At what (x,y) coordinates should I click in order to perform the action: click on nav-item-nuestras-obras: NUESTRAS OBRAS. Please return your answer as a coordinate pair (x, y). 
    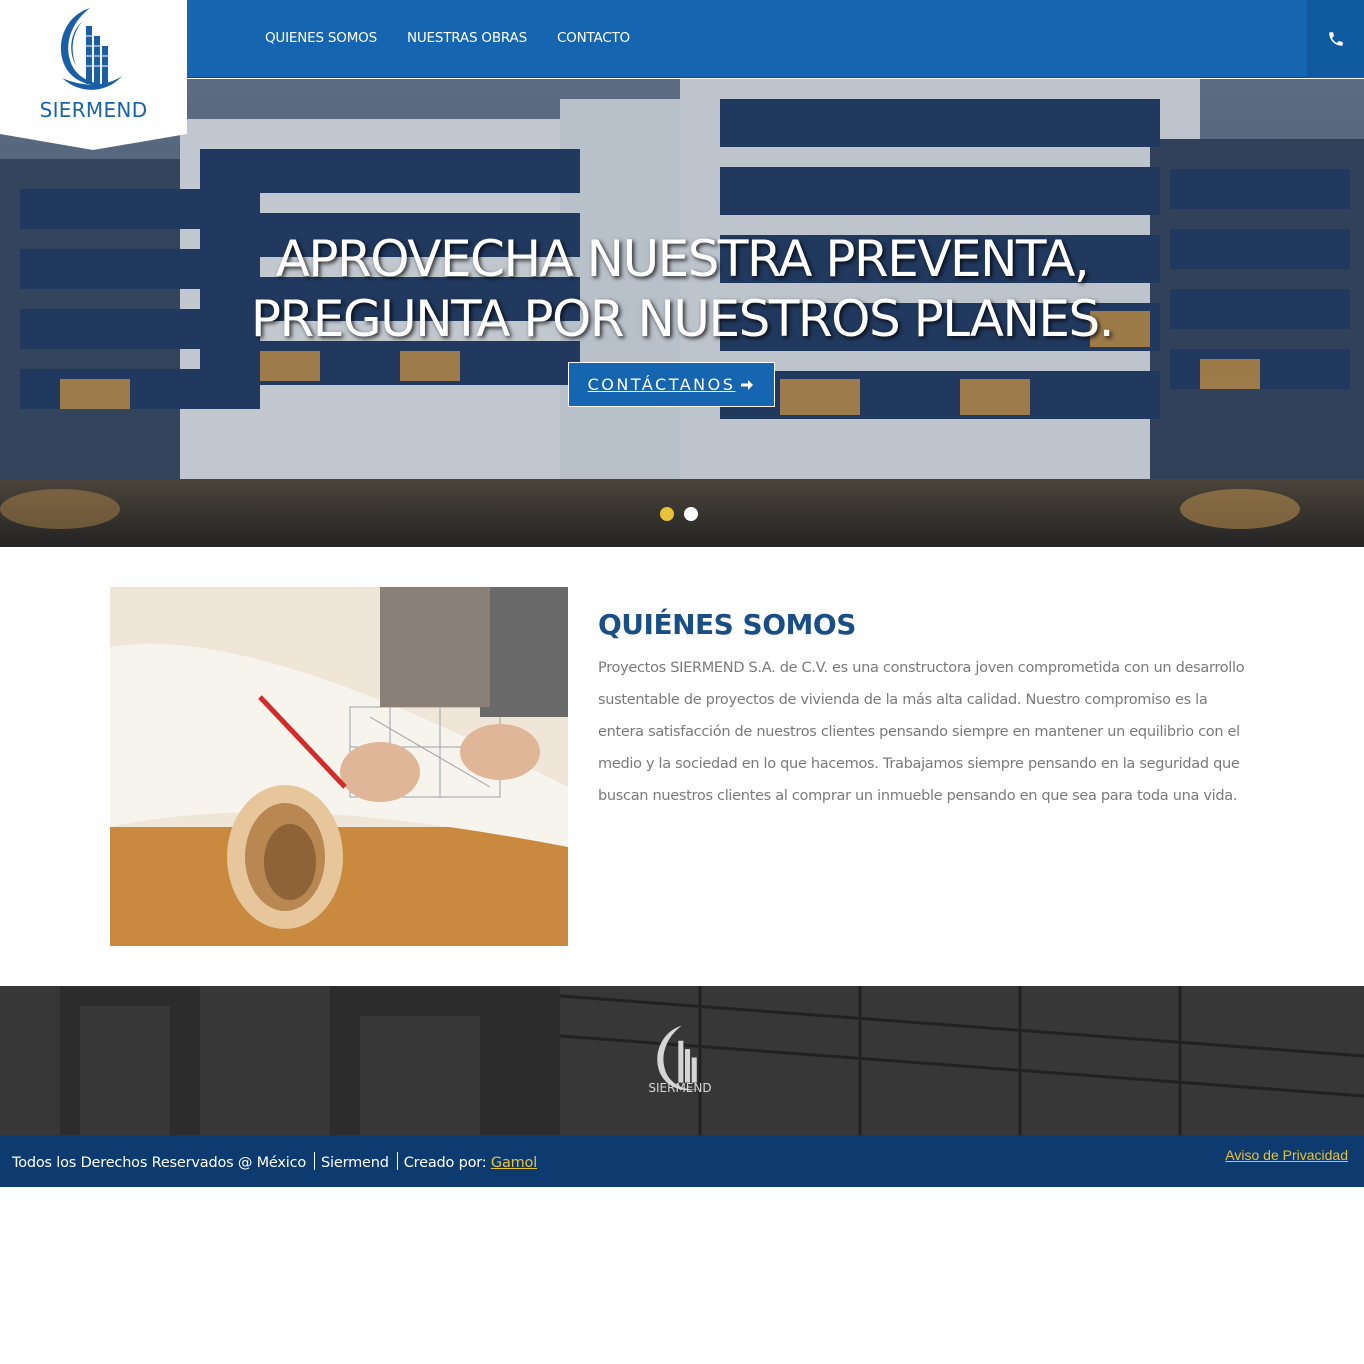
    Looking at the image, I should click on (467, 38).